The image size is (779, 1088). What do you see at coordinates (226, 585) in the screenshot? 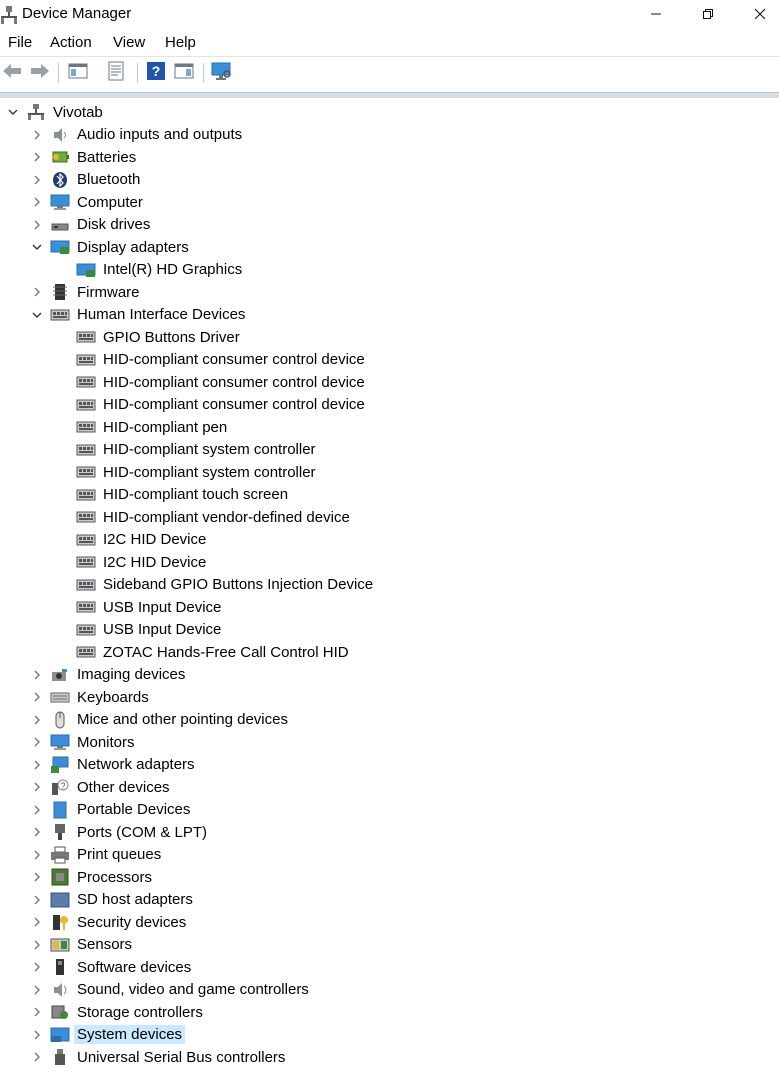
I see `tree-device: Sideband GPIO Buttons Injection Device` at bounding box center [226, 585].